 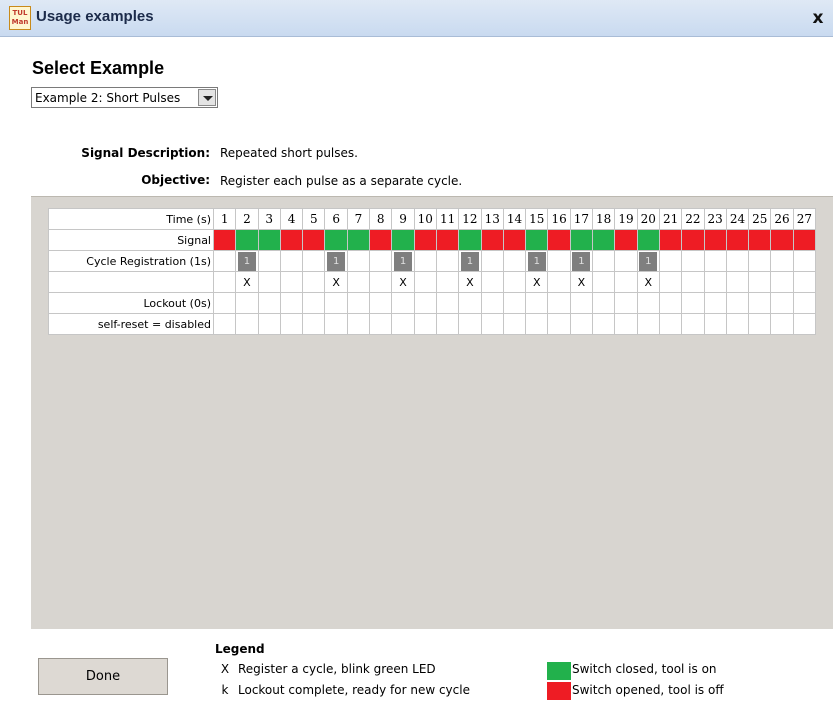 What do you see at coordinates (225, 669) in the screenshot?
I see `legend-key: X` at bounding box center [225, 669].